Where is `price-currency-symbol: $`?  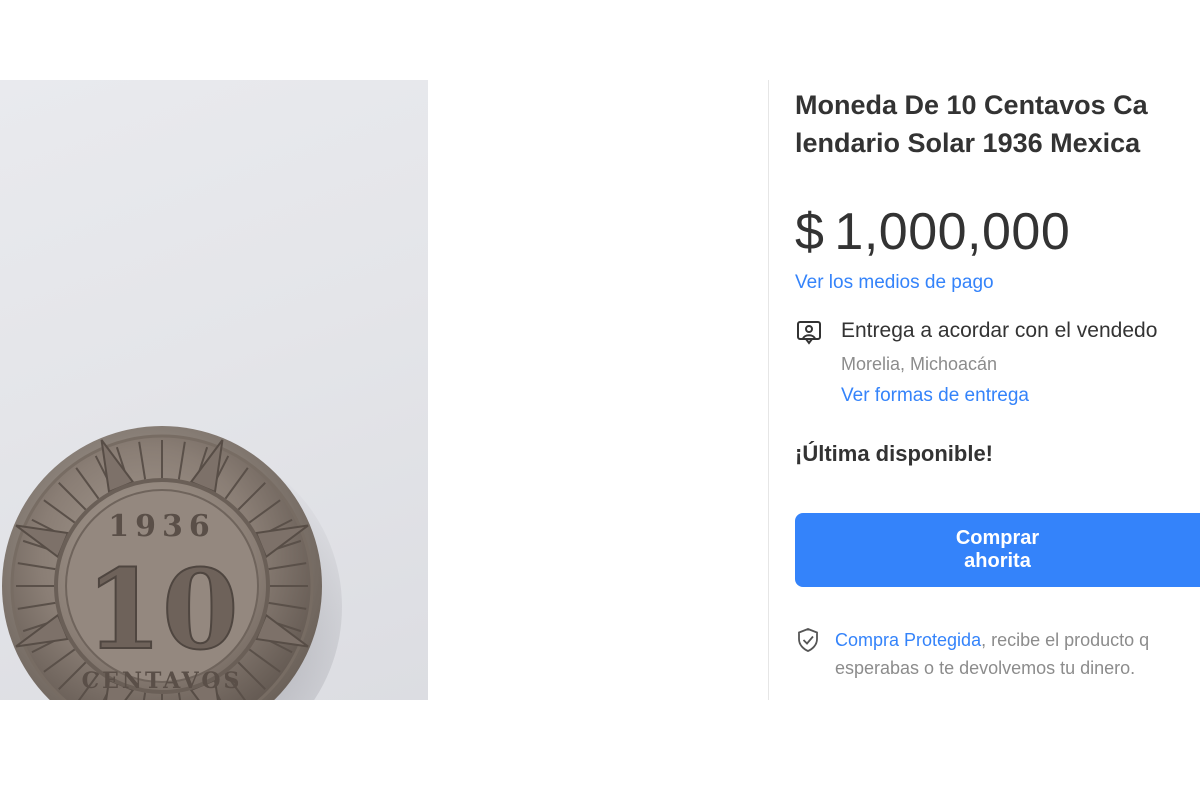
price-currency-symbol: $ is located at coordinates (810, 232).